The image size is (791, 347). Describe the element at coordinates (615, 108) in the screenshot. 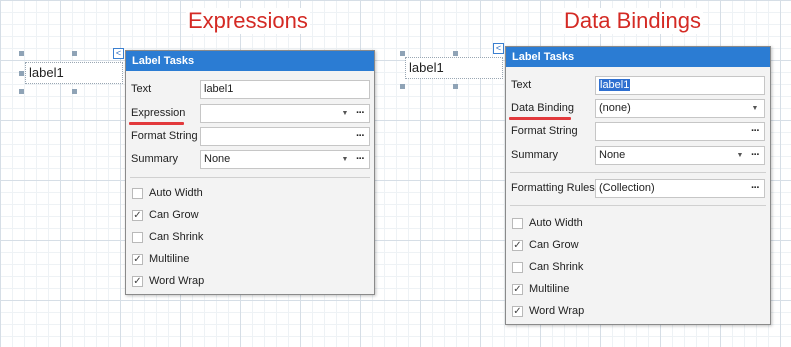

I see `data-binding-value: (none)` at that location.